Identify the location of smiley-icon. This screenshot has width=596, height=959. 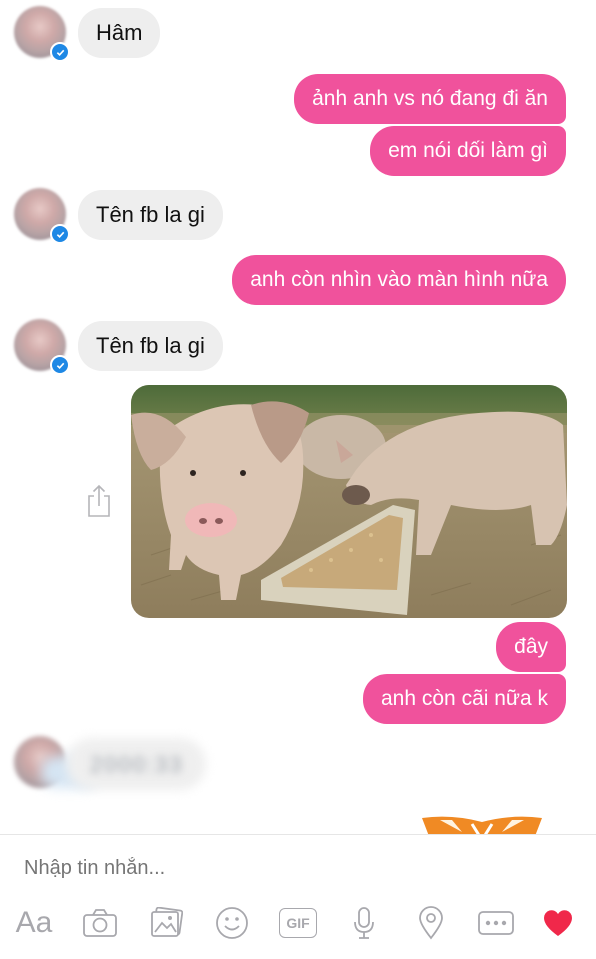
(232, 923).